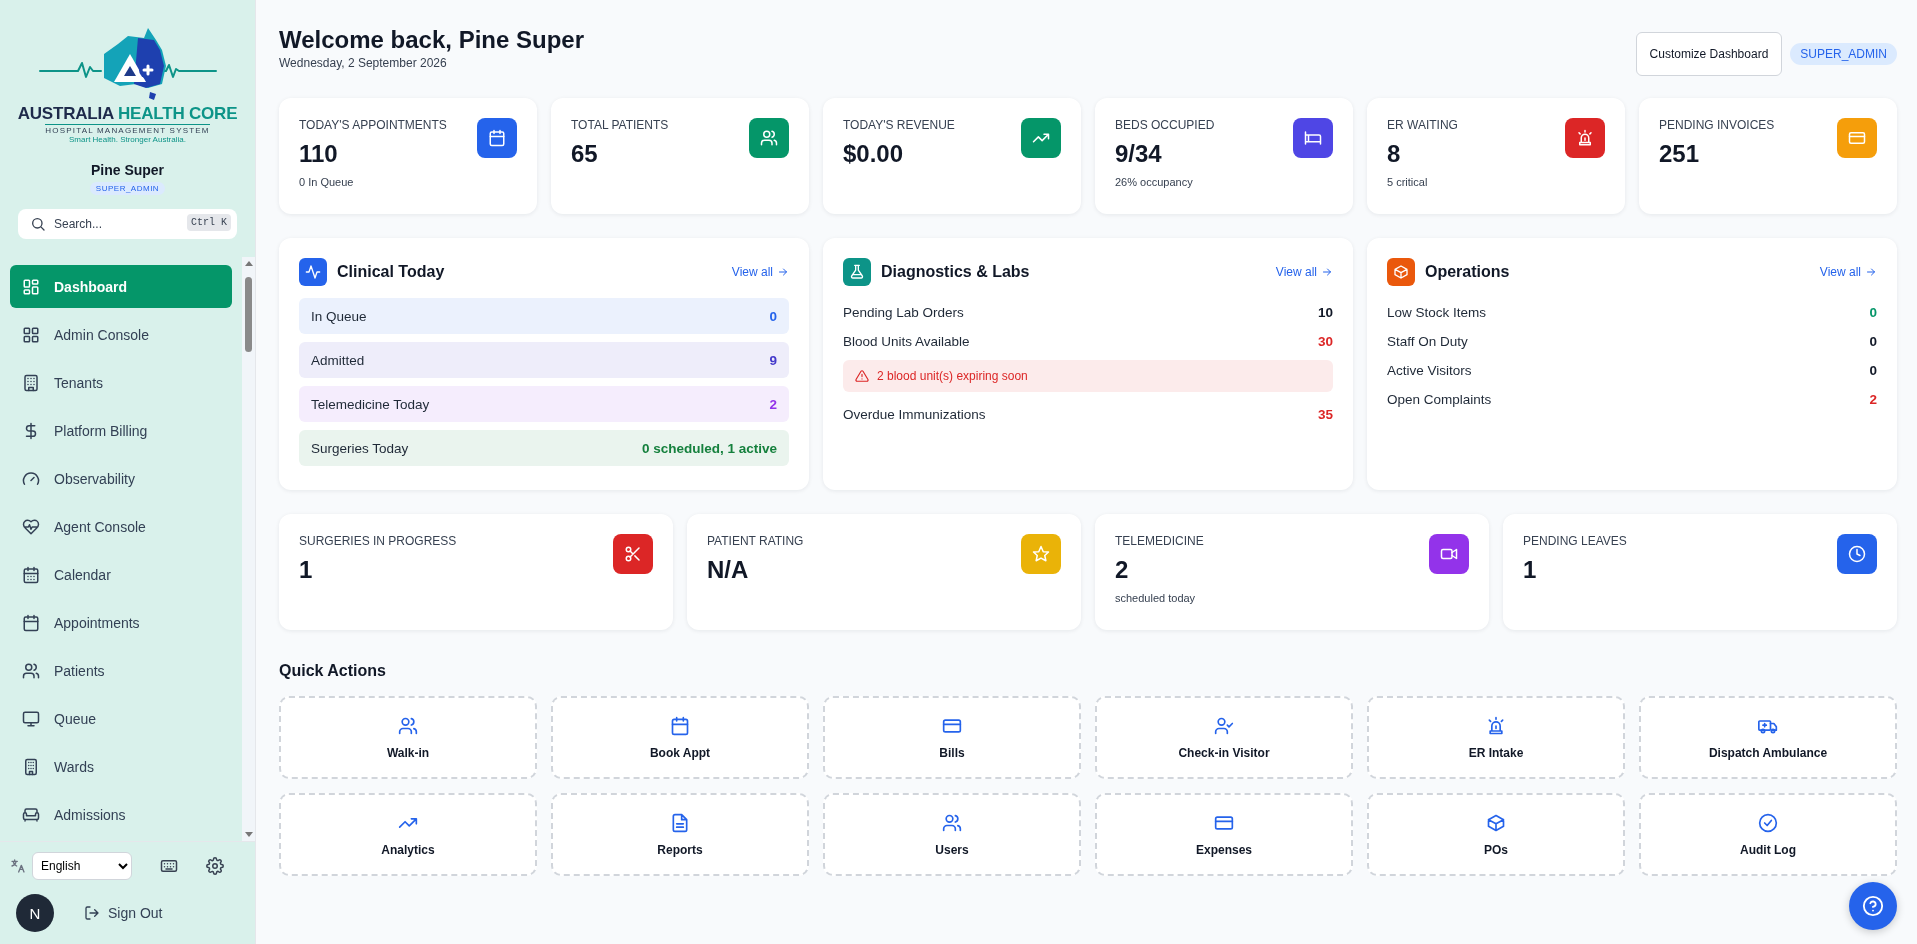 The height and width of the screenshot is (944, 1917). What do you see at coordinates (121, 622) in the screenshot?
I see `sidebar-item: Appointments` at bounding box center [121, 622].